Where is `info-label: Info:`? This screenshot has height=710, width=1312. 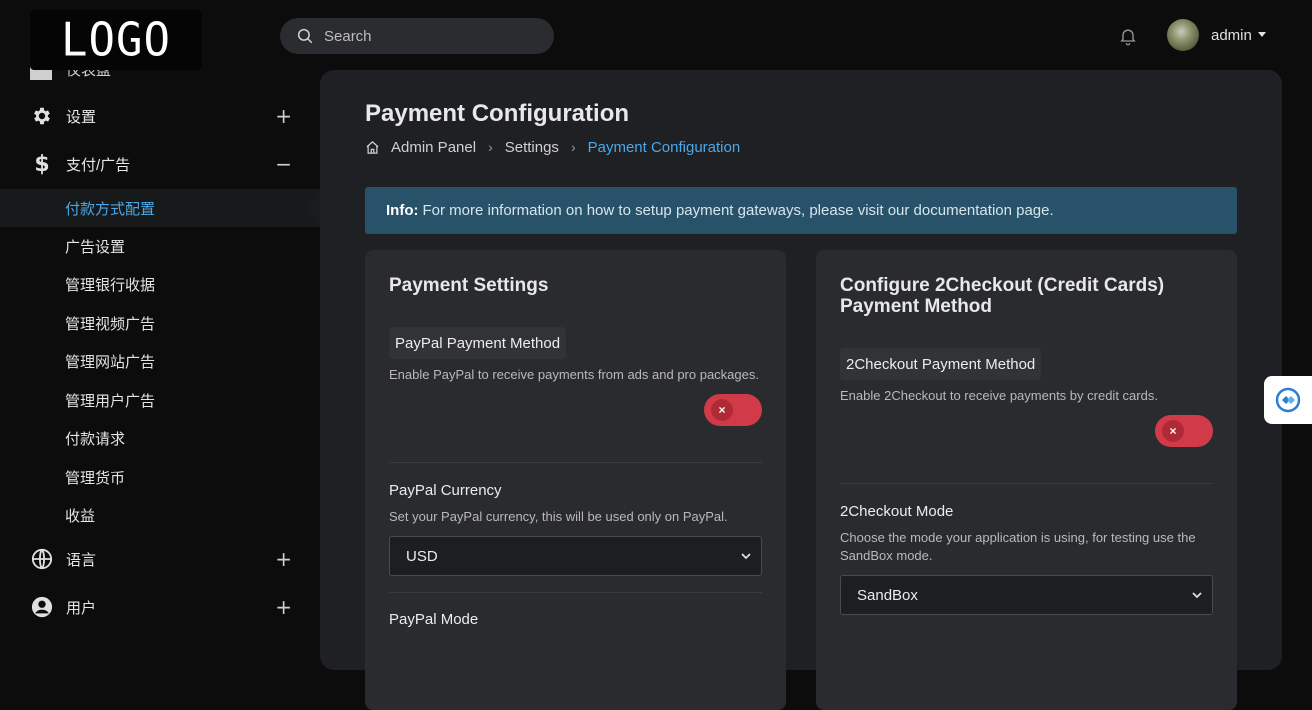 info-label: Info: is located at coordinates (402, 210).